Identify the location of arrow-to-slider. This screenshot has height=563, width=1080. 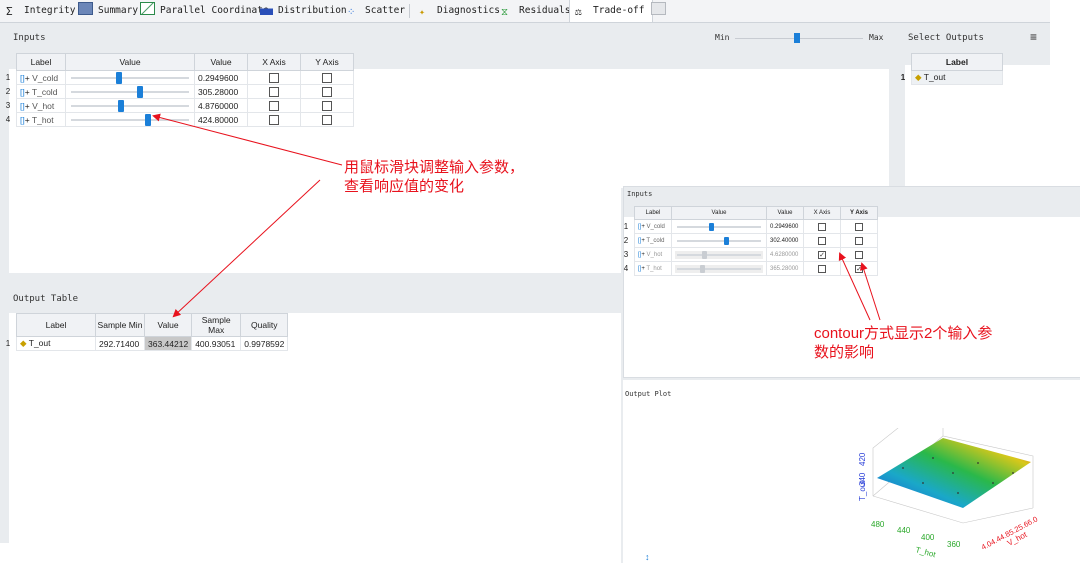
(247, 139).